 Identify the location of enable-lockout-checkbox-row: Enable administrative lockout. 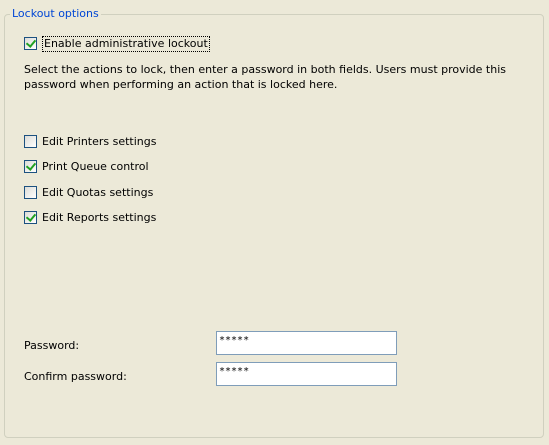
(117, 43).